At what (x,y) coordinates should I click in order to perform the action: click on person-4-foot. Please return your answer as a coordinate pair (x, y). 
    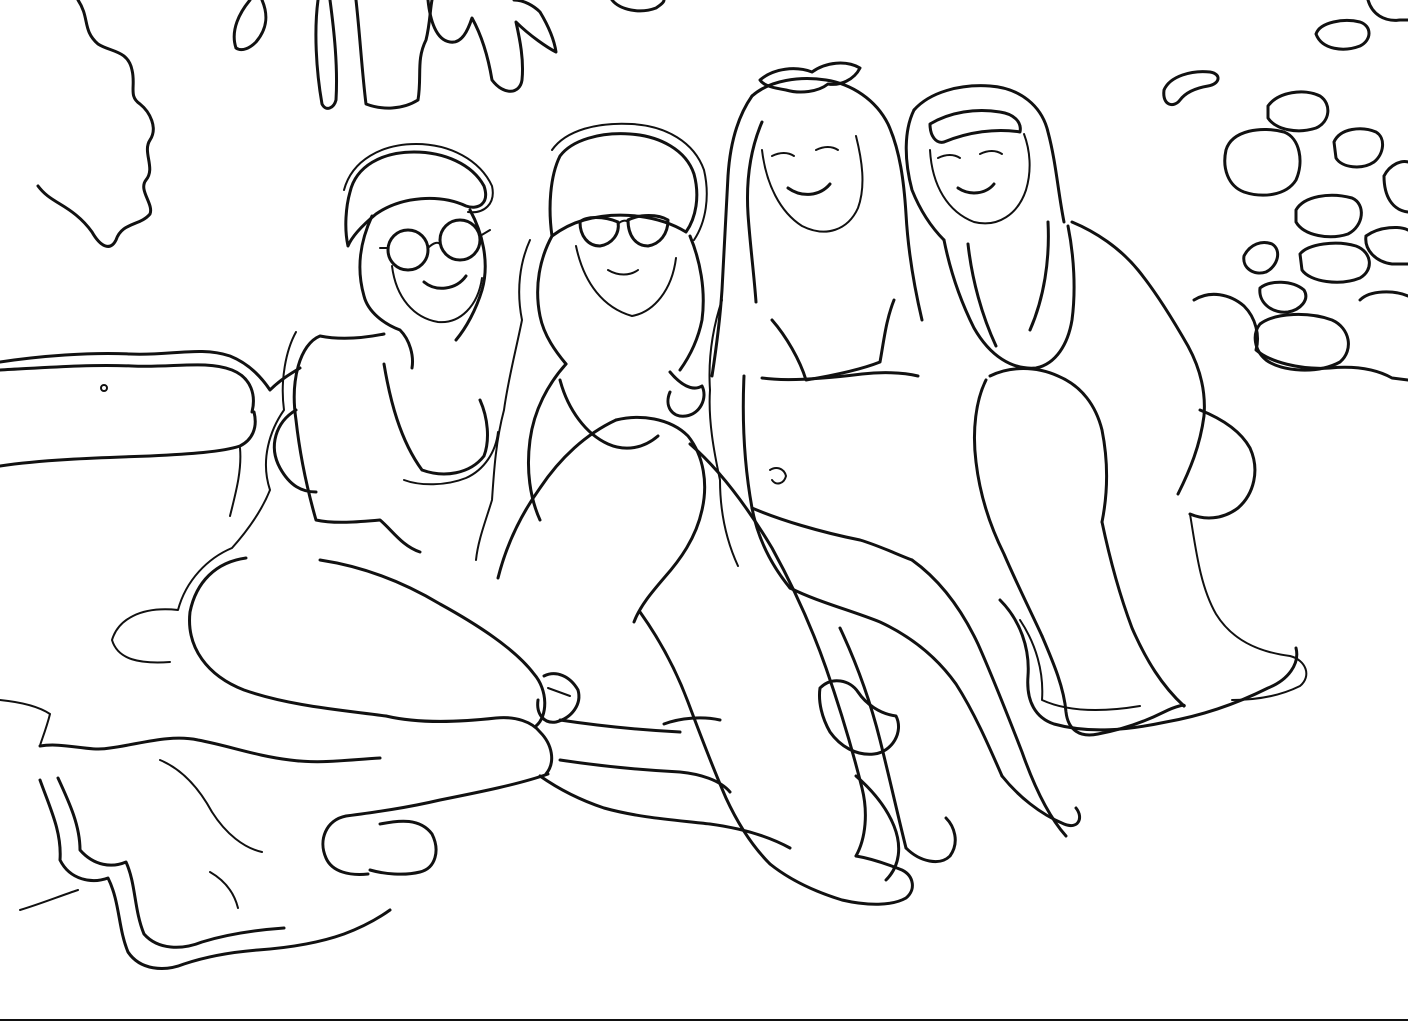
    Looking at the image, I should click on (1113, 685).